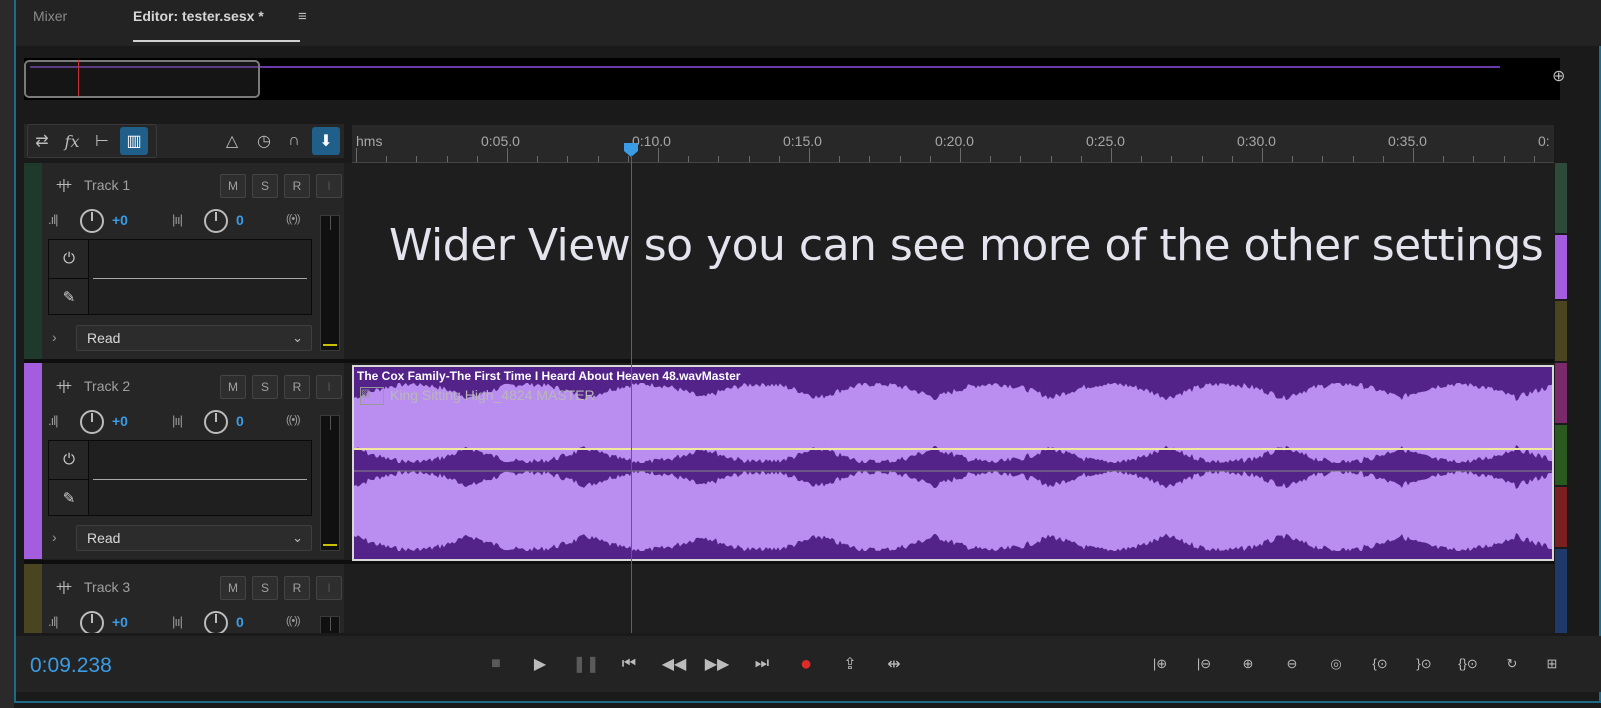 The width and height of the screenshot is (1601, 708). Describe the element at coordinates (294, 141) in the screenshot. I see `headphones-icon: ∩` at that location.